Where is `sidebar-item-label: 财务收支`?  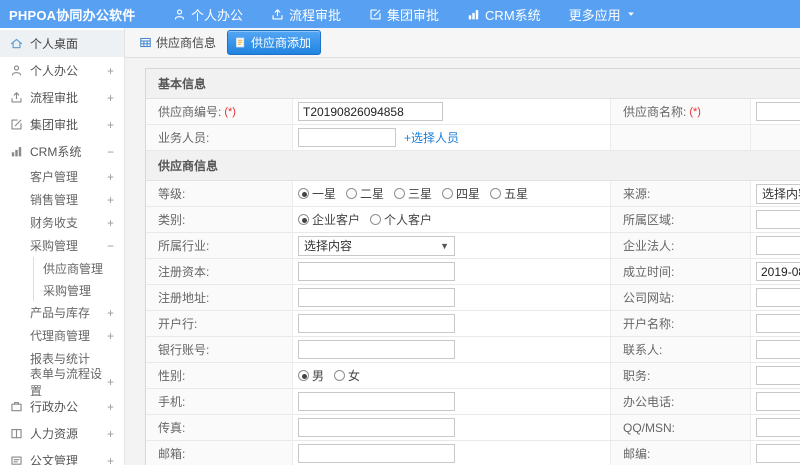 sidebar-item-label: 财务收支 is located at coordinates (54, 223).